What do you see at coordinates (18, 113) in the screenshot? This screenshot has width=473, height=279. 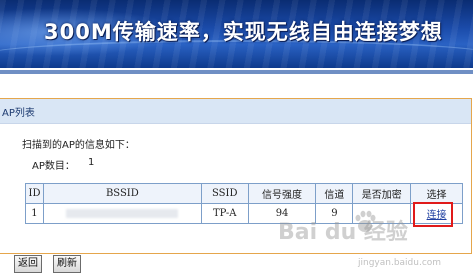 I see `panel-title: AP列表` at bounding box center [18, 113].